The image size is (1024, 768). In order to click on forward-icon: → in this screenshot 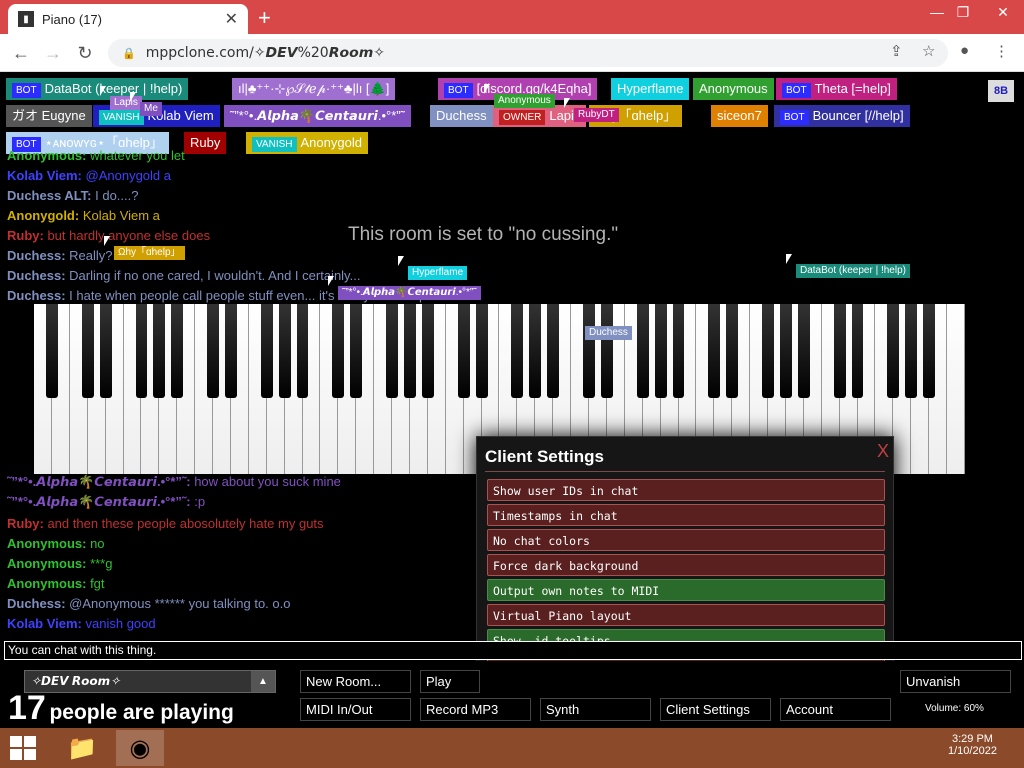, I will do `click(53, 53)`.